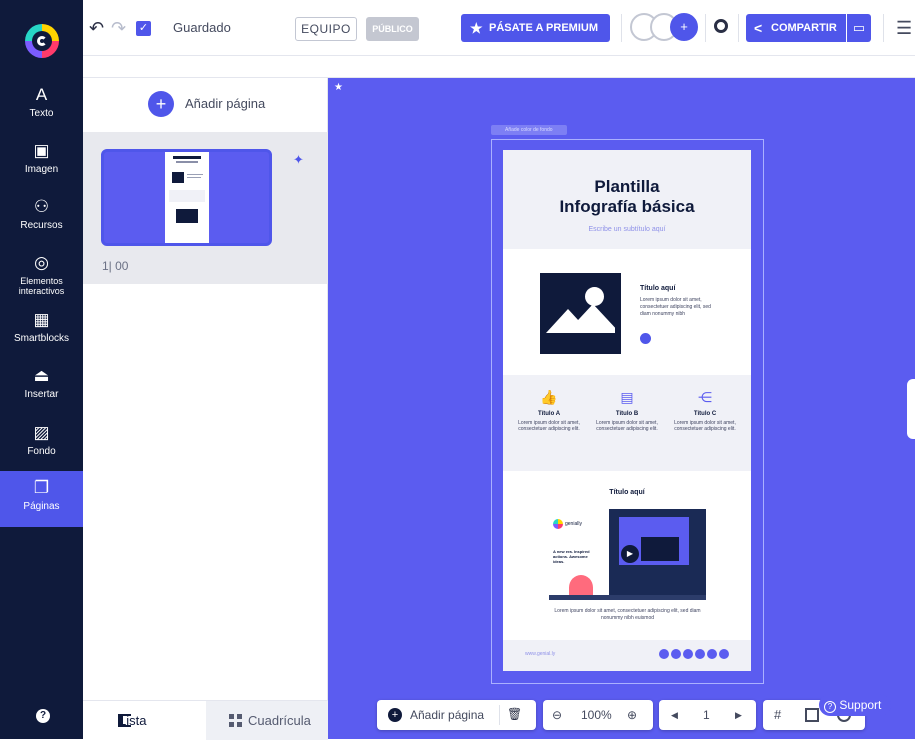 This screenshot has height=740, width=915. Describe the element at coordinates (41, 112) in the screenshot. I see `nav-item-texto: A Texto` at that location.